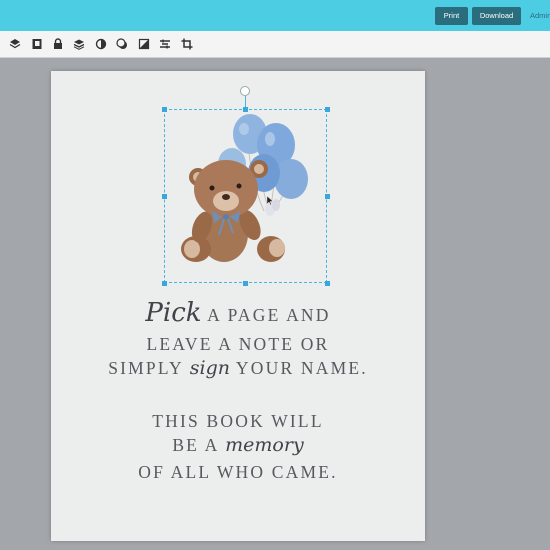 This screenshot has width=550, height=550. I want to click on line-3-pre: SIMPLY, so click(149, 368).